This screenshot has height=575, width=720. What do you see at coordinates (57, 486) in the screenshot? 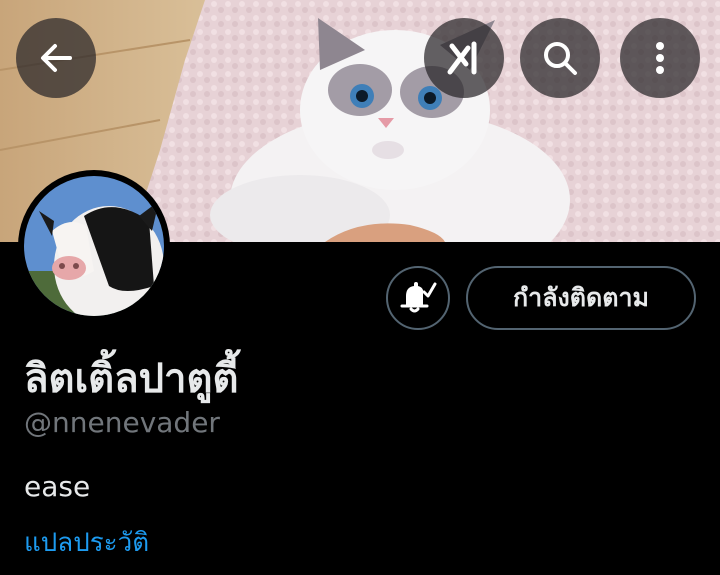
I see `bio-text: ease` at bounding box center [57, 486].